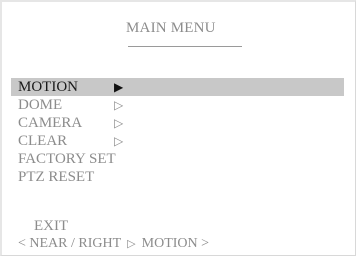 This screenshot has width=362, height=260. What do you see at coordinates (70, 243) in the screenshot?
I see `status-hint-left: < NEAR / RIGHT` at bounding box center [70, 243].